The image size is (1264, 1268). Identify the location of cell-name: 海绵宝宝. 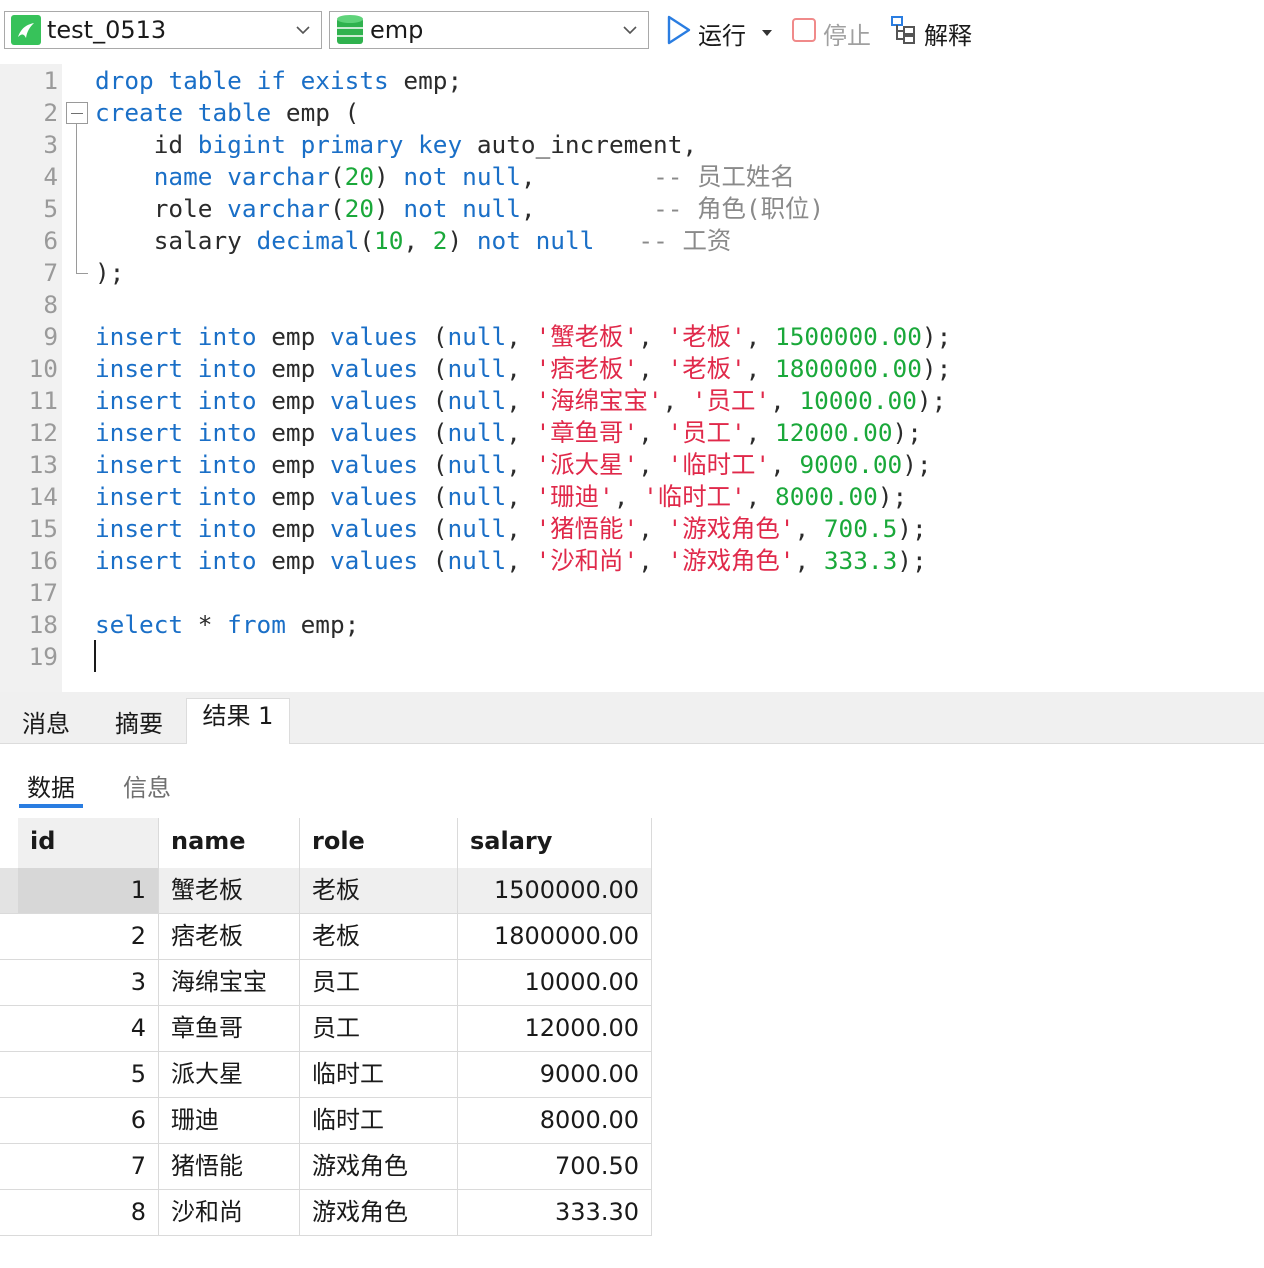
(229, 983).